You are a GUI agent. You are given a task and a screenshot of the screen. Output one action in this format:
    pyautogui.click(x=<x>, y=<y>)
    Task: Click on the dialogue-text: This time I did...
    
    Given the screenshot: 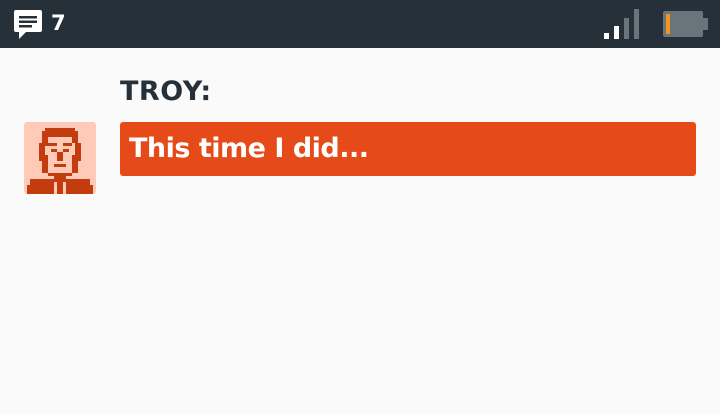 What is the action you would take?
    pyautogui.click(x=249, y=148)
    